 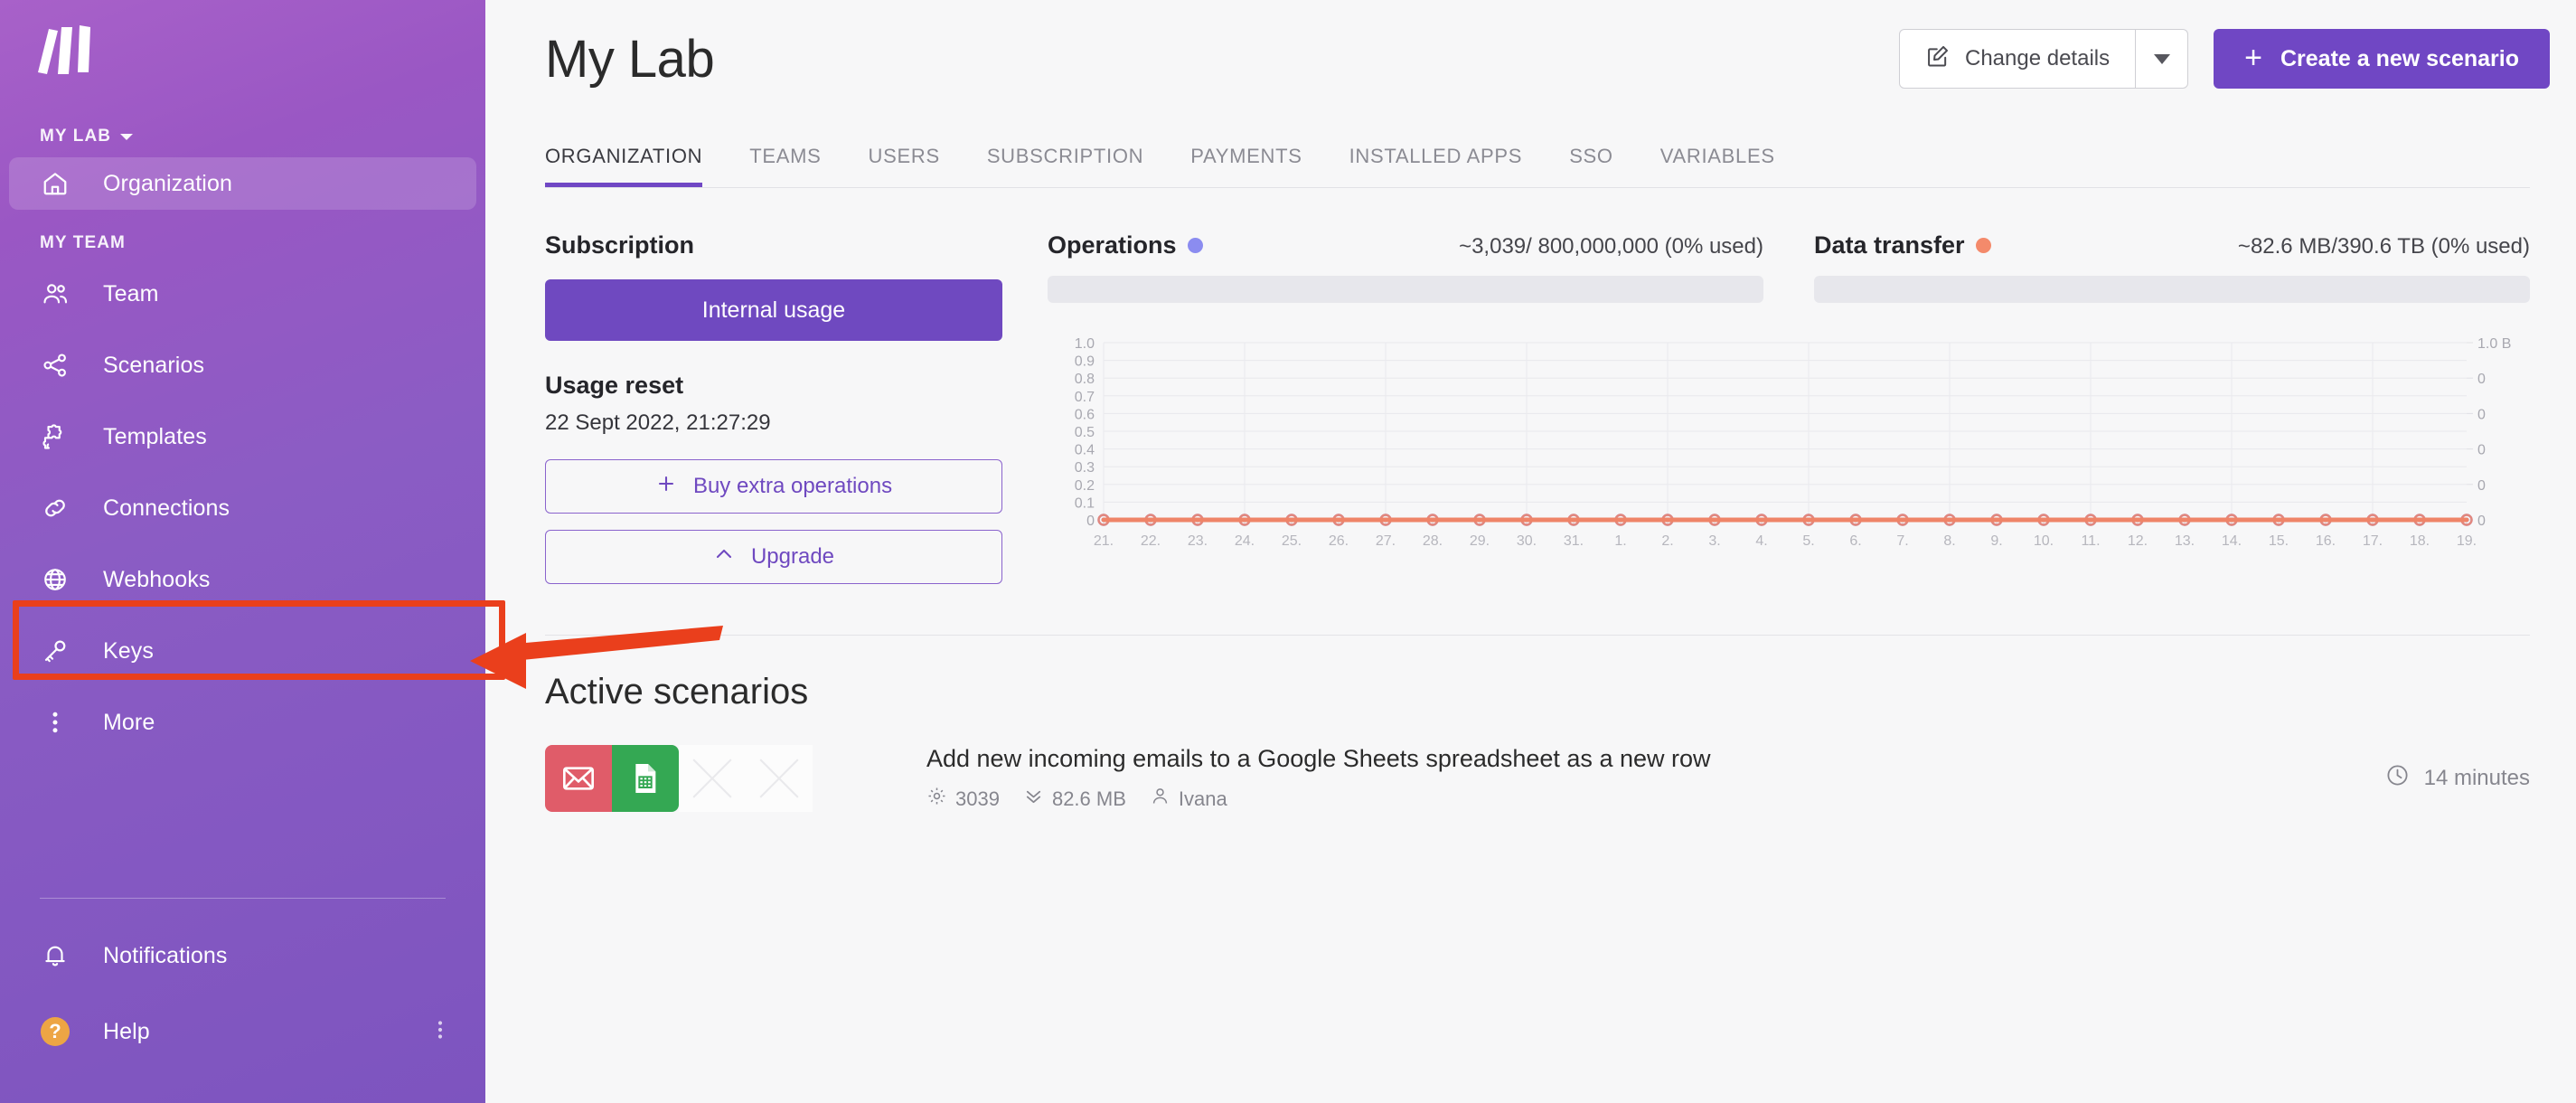 What do you see at coordinates (56, 722) in the screenshot?
I see `kebab-icon` at bounding box center [56, 722].